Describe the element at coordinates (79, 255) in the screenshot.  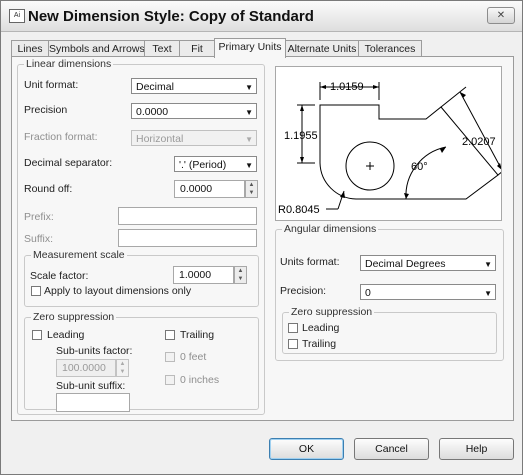
I see `measurement-scale-title: Measurement scale` at that location.